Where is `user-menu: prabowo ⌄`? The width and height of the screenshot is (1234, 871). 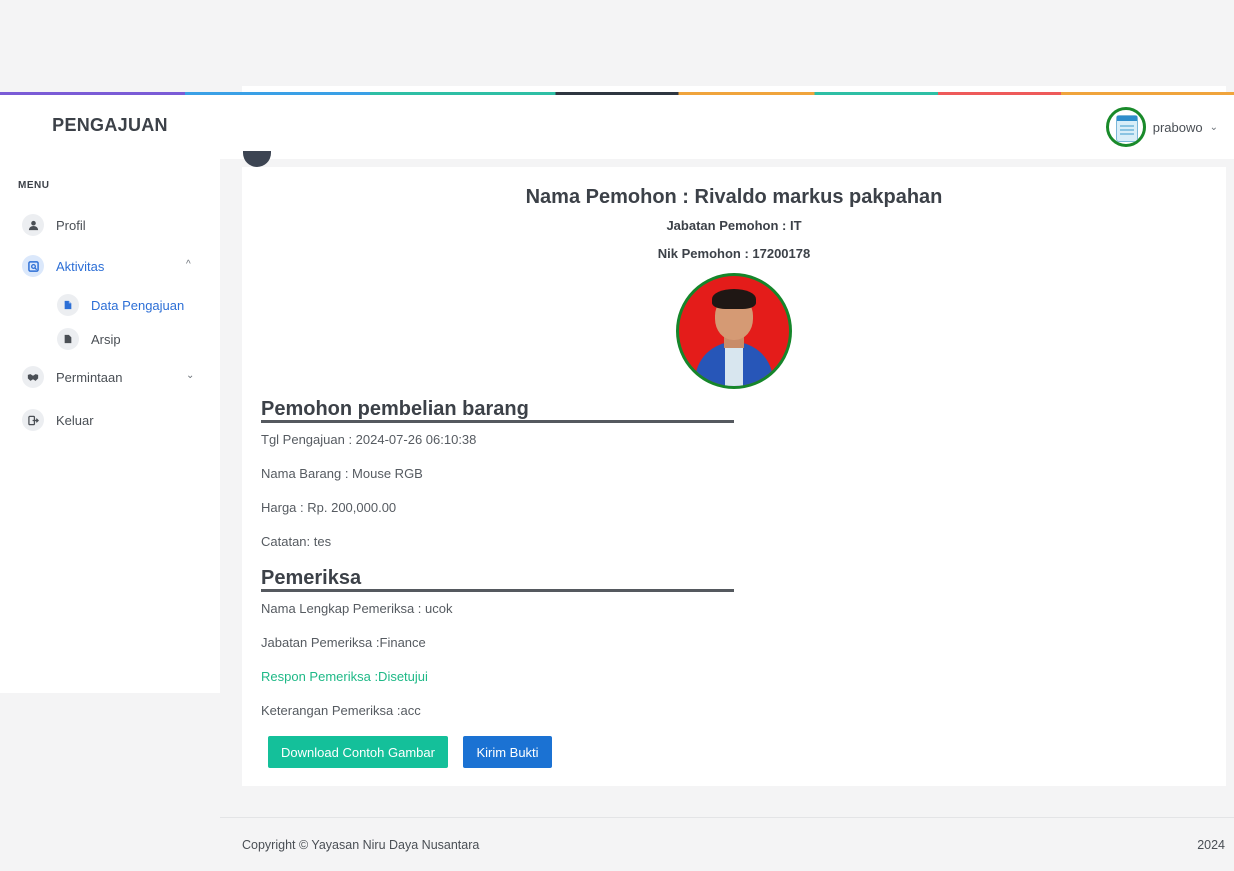
user-menu: prabowo ⌄ is located at coordinates (1161, 127).